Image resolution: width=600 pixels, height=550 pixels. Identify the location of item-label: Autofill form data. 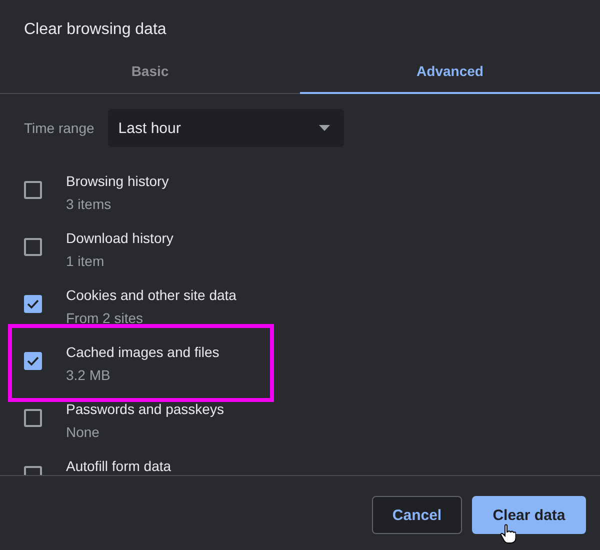
(119, 466).